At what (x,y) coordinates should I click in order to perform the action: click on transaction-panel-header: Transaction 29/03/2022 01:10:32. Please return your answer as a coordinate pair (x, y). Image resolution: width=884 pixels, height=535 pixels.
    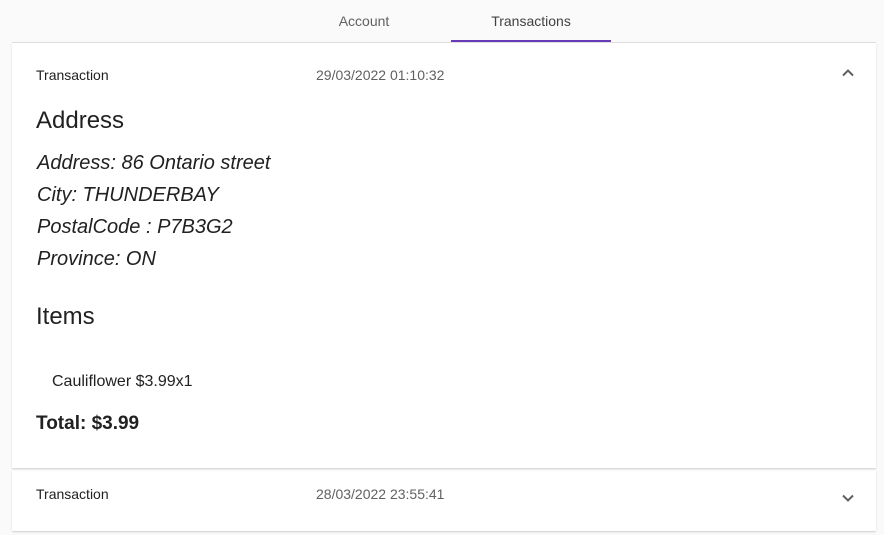
    Looking at the image, I should click on (444, 75).